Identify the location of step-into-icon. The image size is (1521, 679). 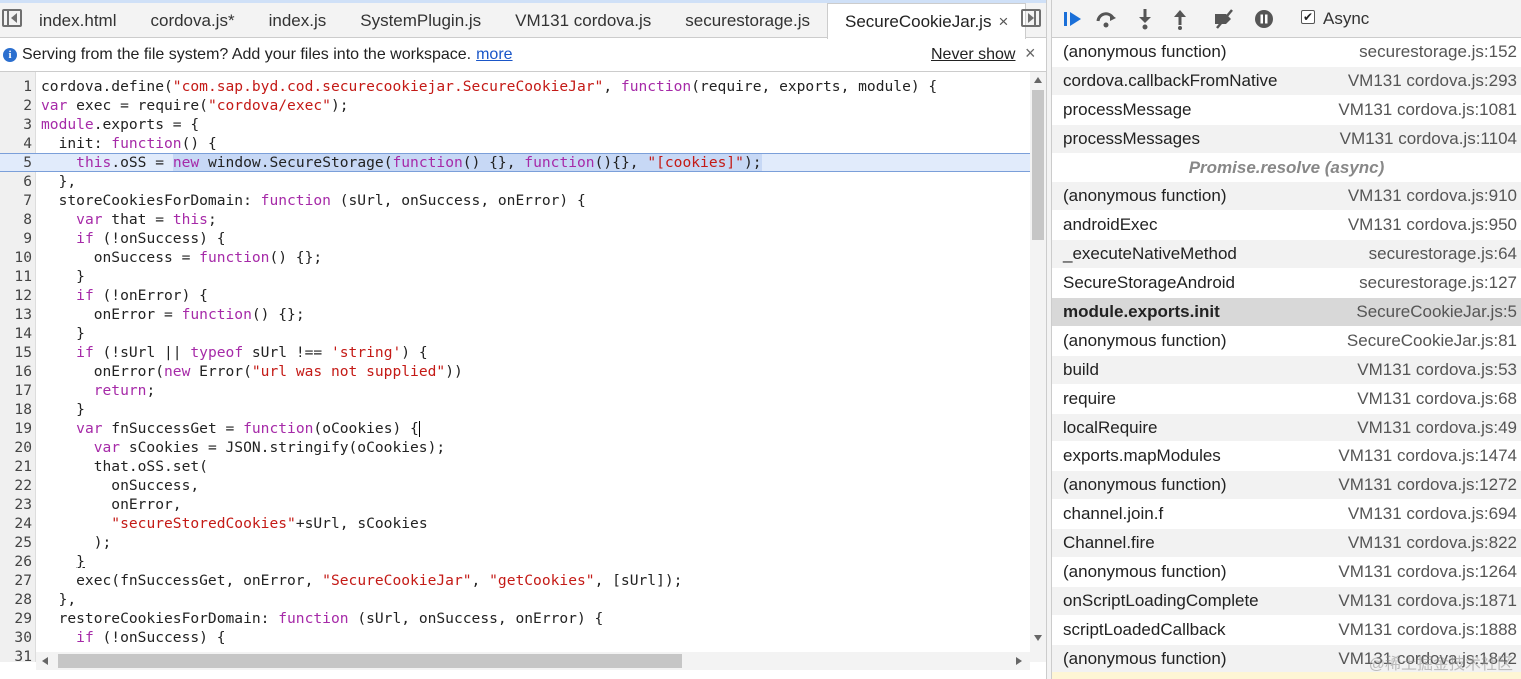
(1145, 19).